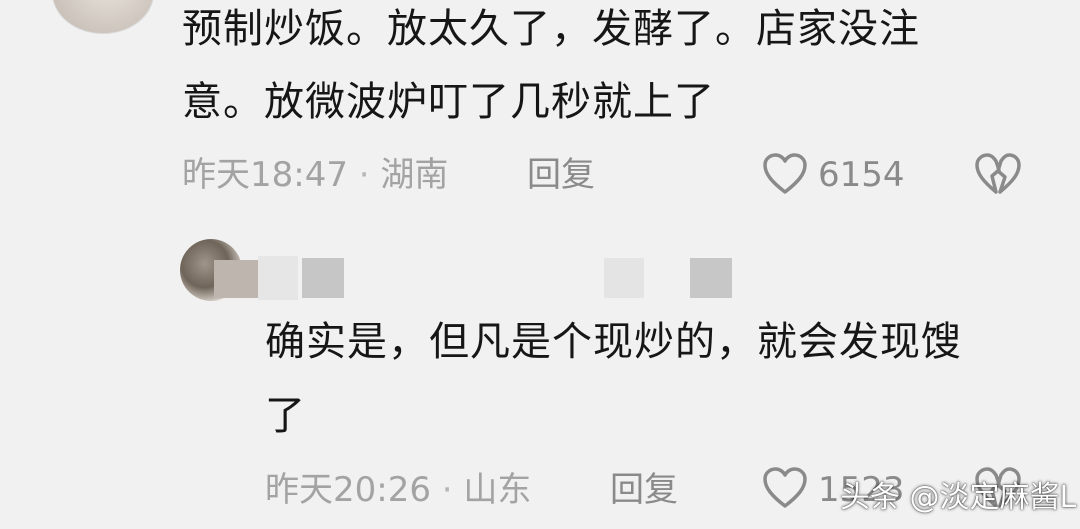 The width and height of the screenshot is (1080, 529). What do you see at coordinates (613, 342) in the screenshot?
I see `reply-text-line-1: 确实是，但凡是个现炒的，就会发现馊` at bounding box center [613, 342].